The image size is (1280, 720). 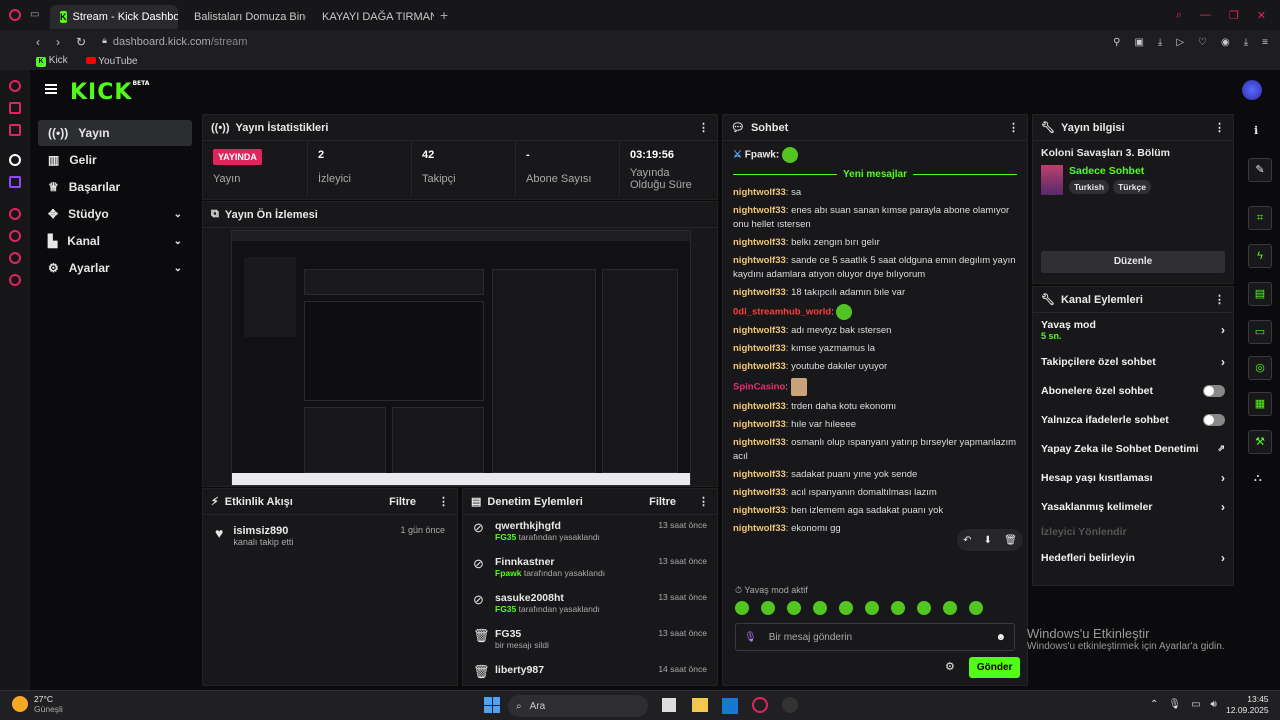 What do you see at coordinates (109, 92) in the screenshot?
I see `kick-logo: KICKBETA` at bounding box center [109, 92].